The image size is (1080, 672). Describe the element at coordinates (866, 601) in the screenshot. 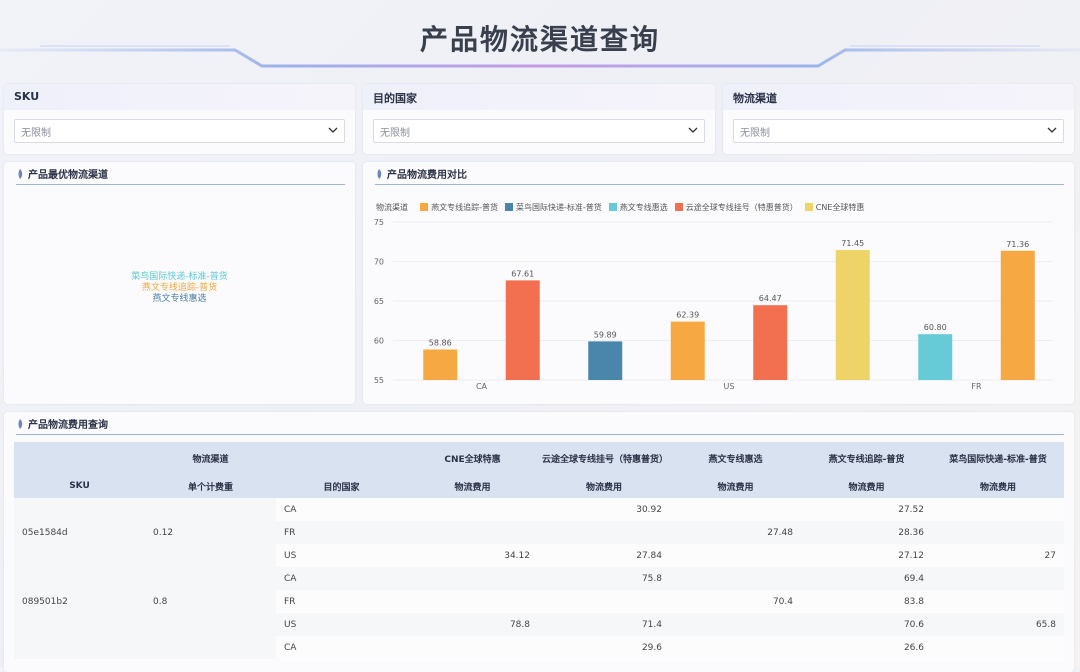

I see `cost-cell: 83.8` at that location.